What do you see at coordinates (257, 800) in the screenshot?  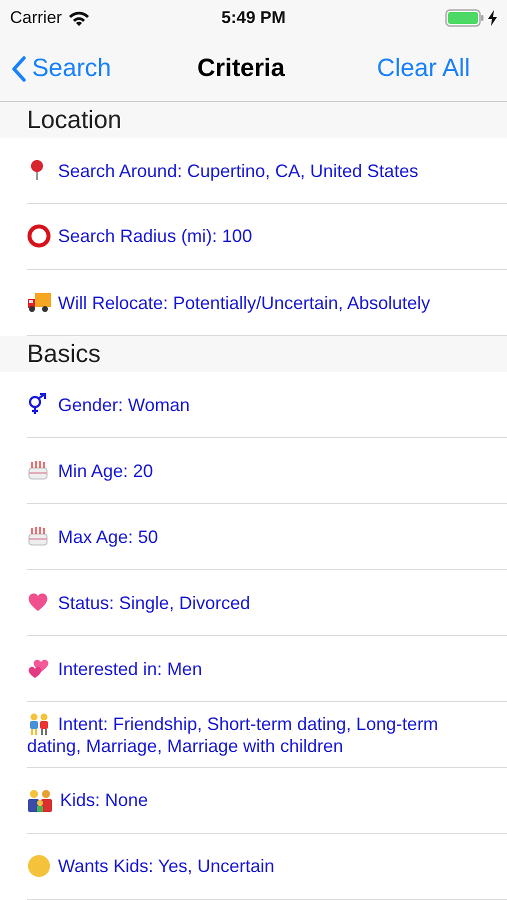 I see `criteria-item: Kids: None` at bounding box center [257, 800].